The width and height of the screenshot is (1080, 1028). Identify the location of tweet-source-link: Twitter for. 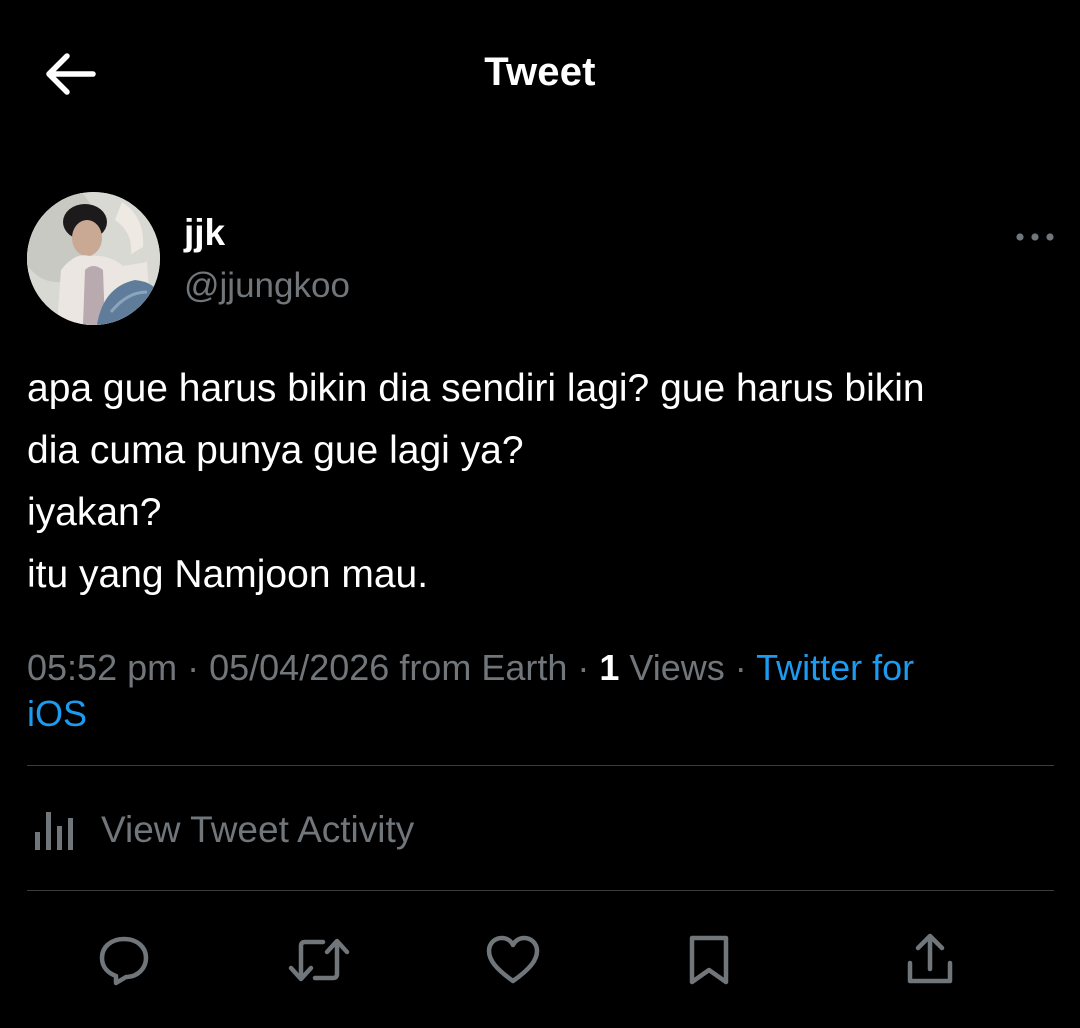
(835, 667).